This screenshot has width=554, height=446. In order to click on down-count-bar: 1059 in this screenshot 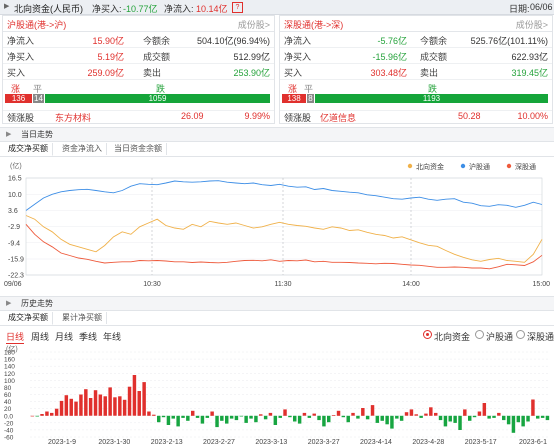, I will do `click(157, 98)`.